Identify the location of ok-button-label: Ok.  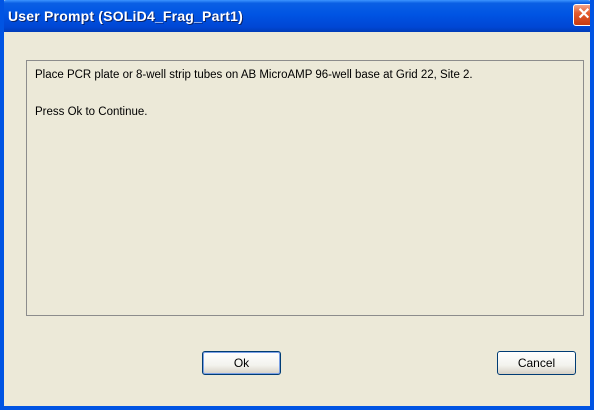
(241, 363).